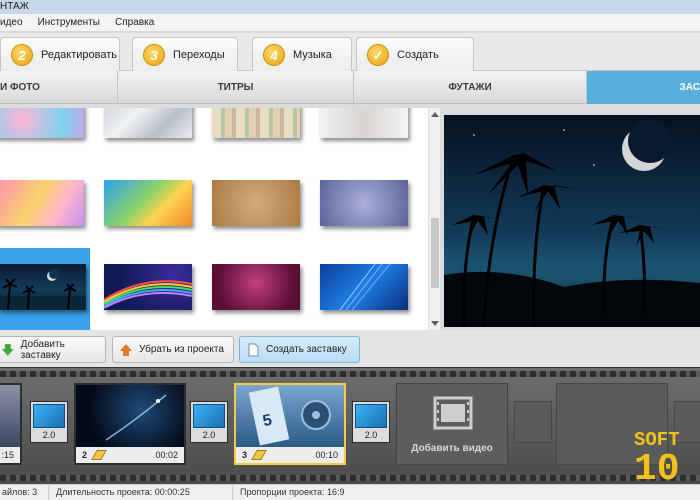 The width and height of the screenshot is (700, 500). Describe the element at coordinates (453, 413) in the screenshot. I see `film-strip-icon` at that location.